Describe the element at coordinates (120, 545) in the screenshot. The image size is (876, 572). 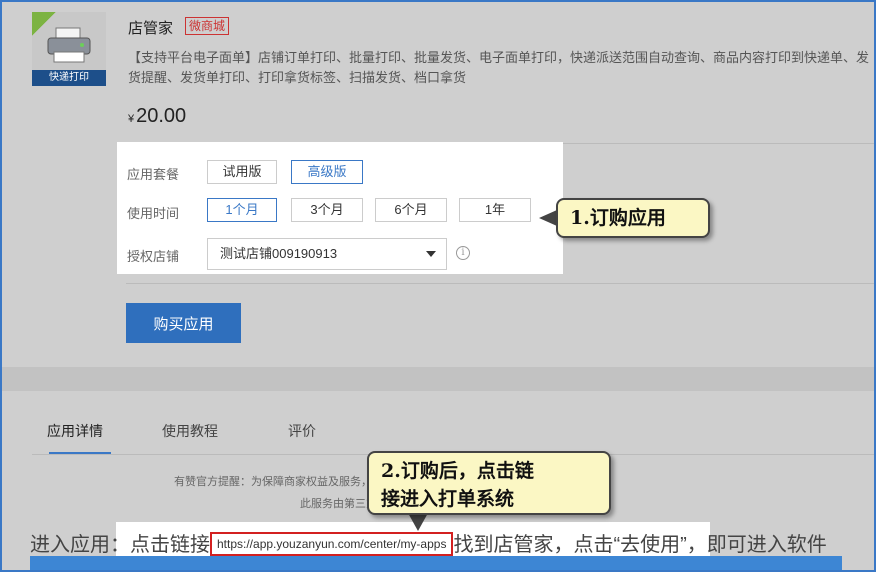
I see `instruction-prefix: 进入应用：点击链接` at that location.